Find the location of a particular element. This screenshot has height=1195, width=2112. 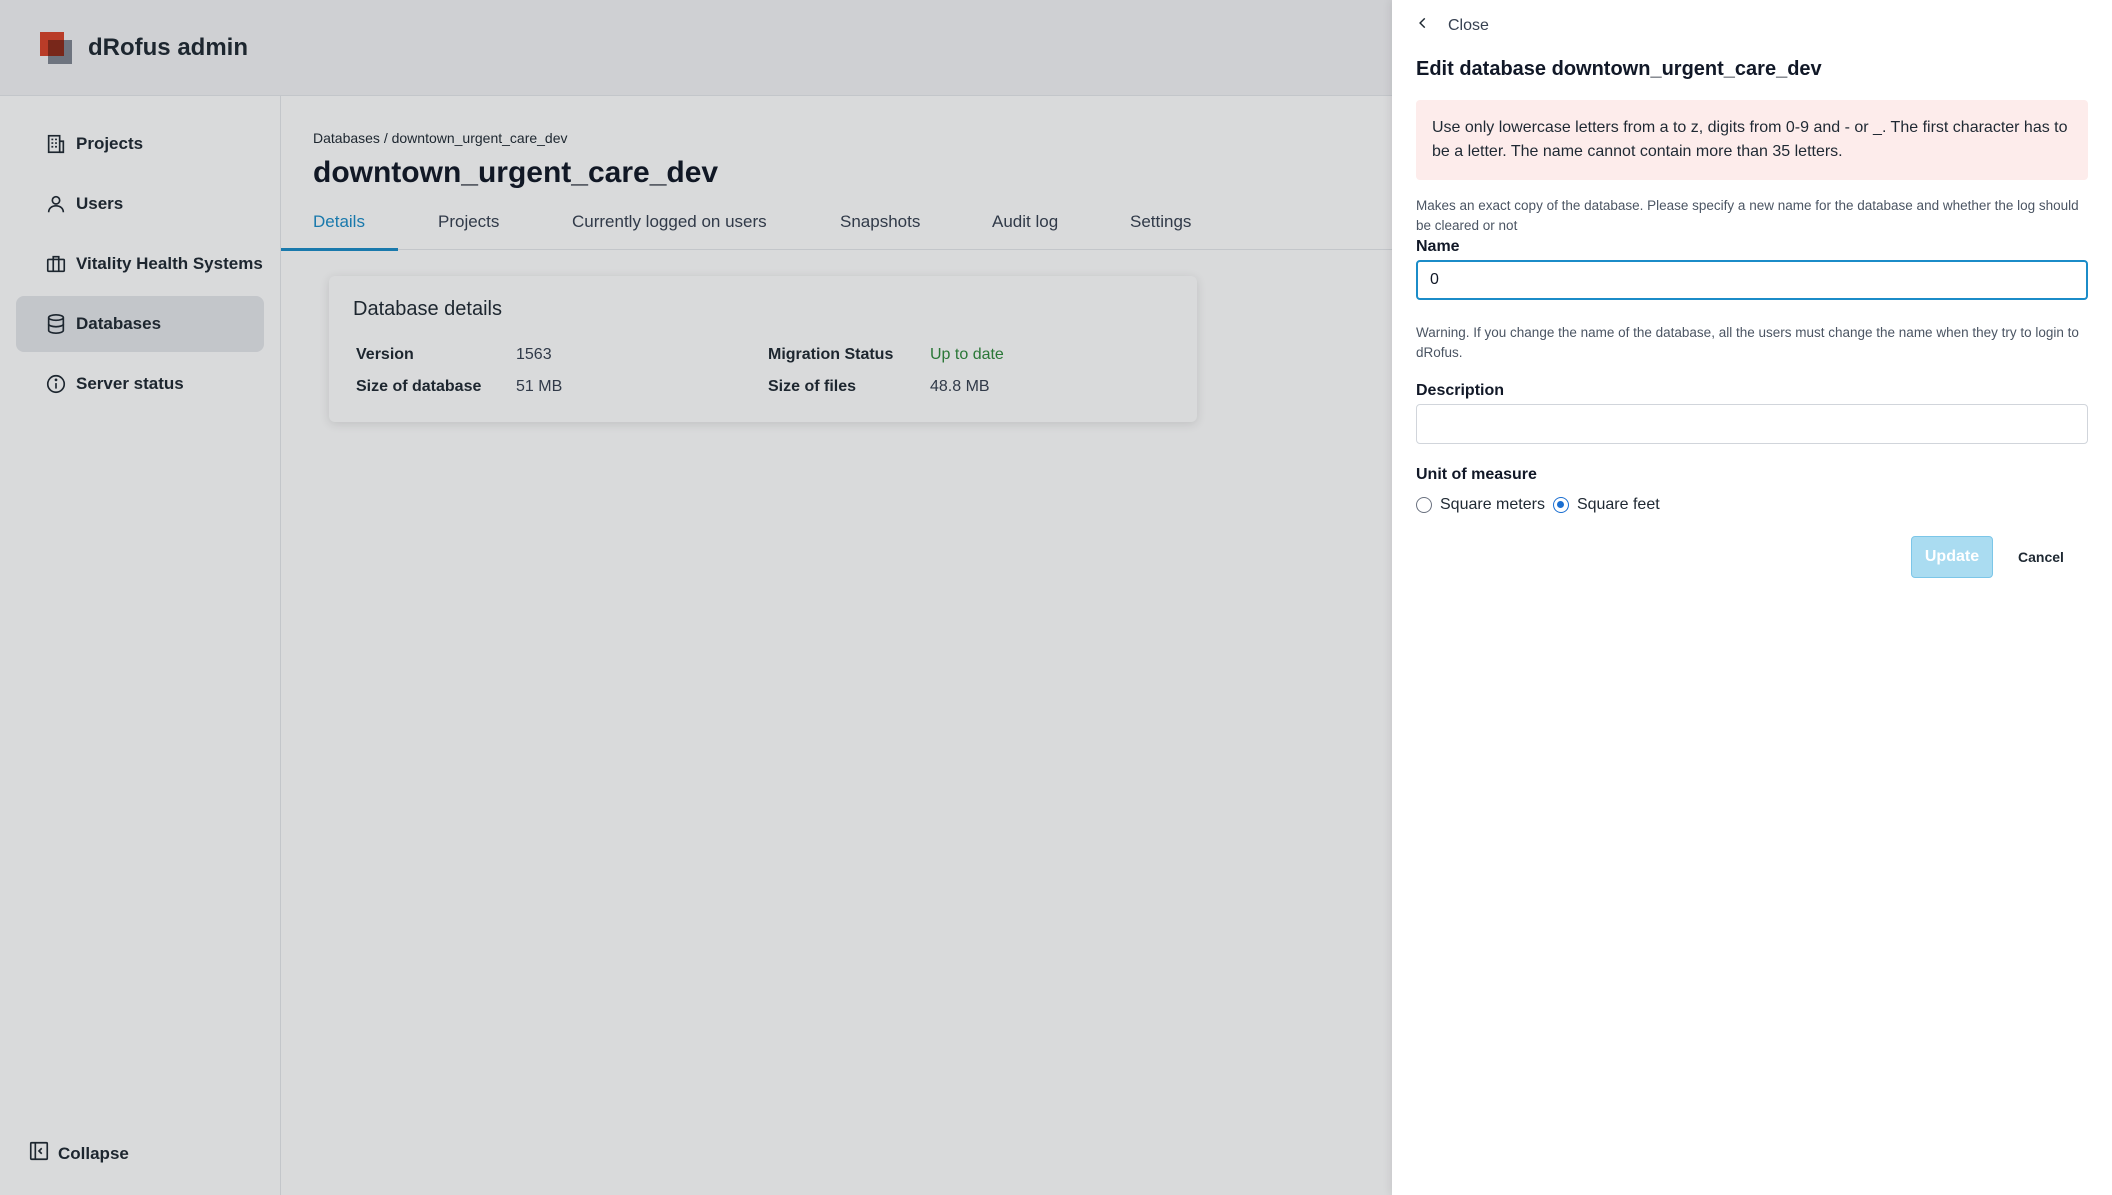

drawer-title: Edit database downtown_urgent_care_dev is located at coordinates (1619, 69).